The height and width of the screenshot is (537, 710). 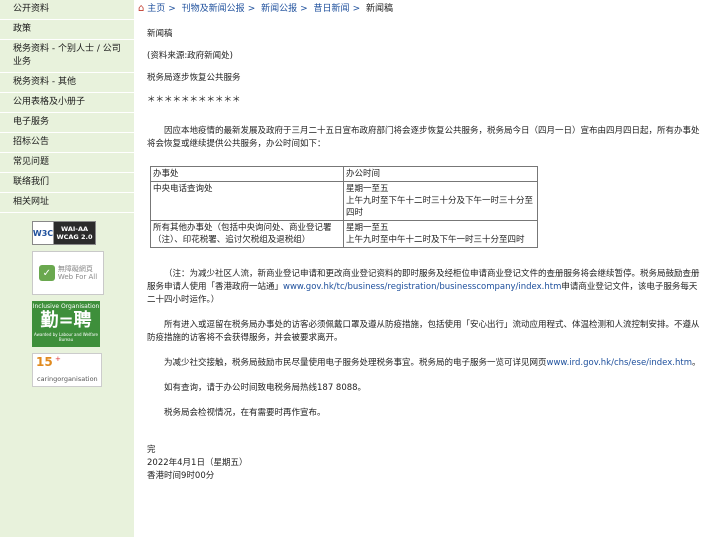 I want to click on table-header-hours: 办公时间, so click(x=440, y=174).